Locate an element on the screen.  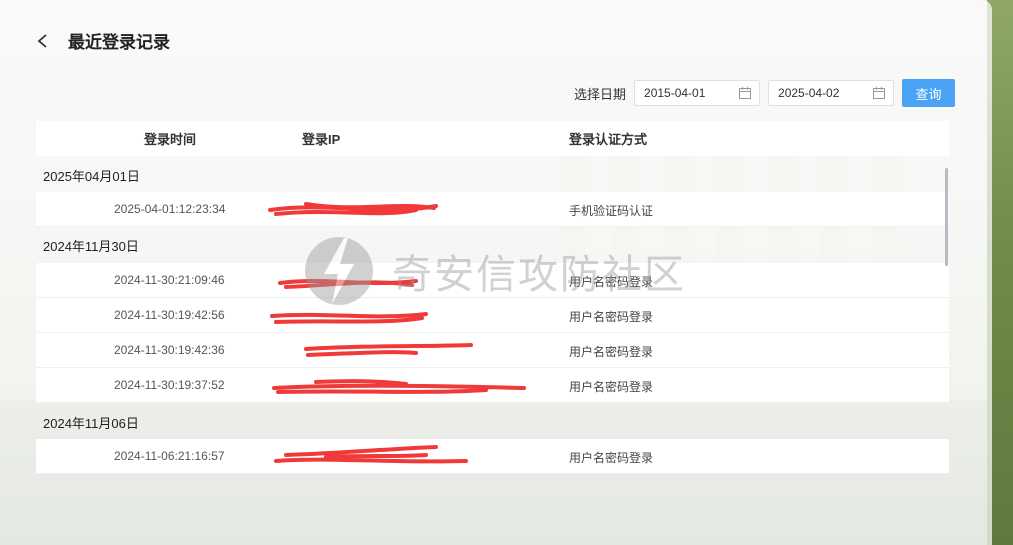
start-date-picker: 2015-04-01 is located at coordinates (697, 93).